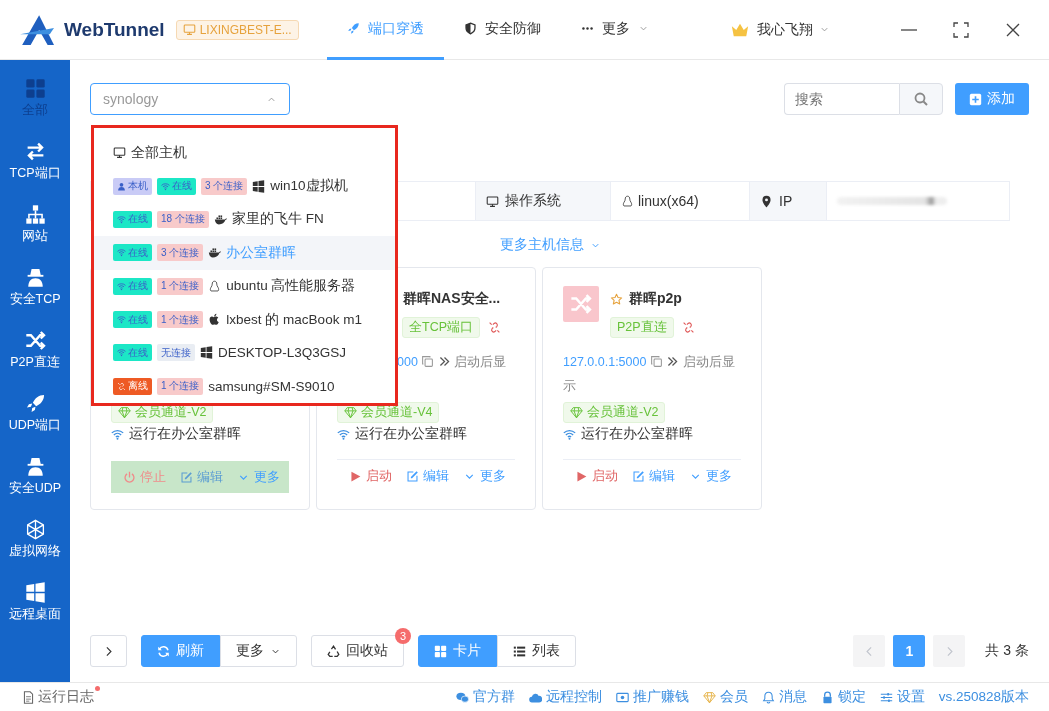 The height and width of the screenshot is (711, 1049). Describe the element at coordinates (180, 651) in the screenshot. I see `refresh-button: 刷新` at that location.